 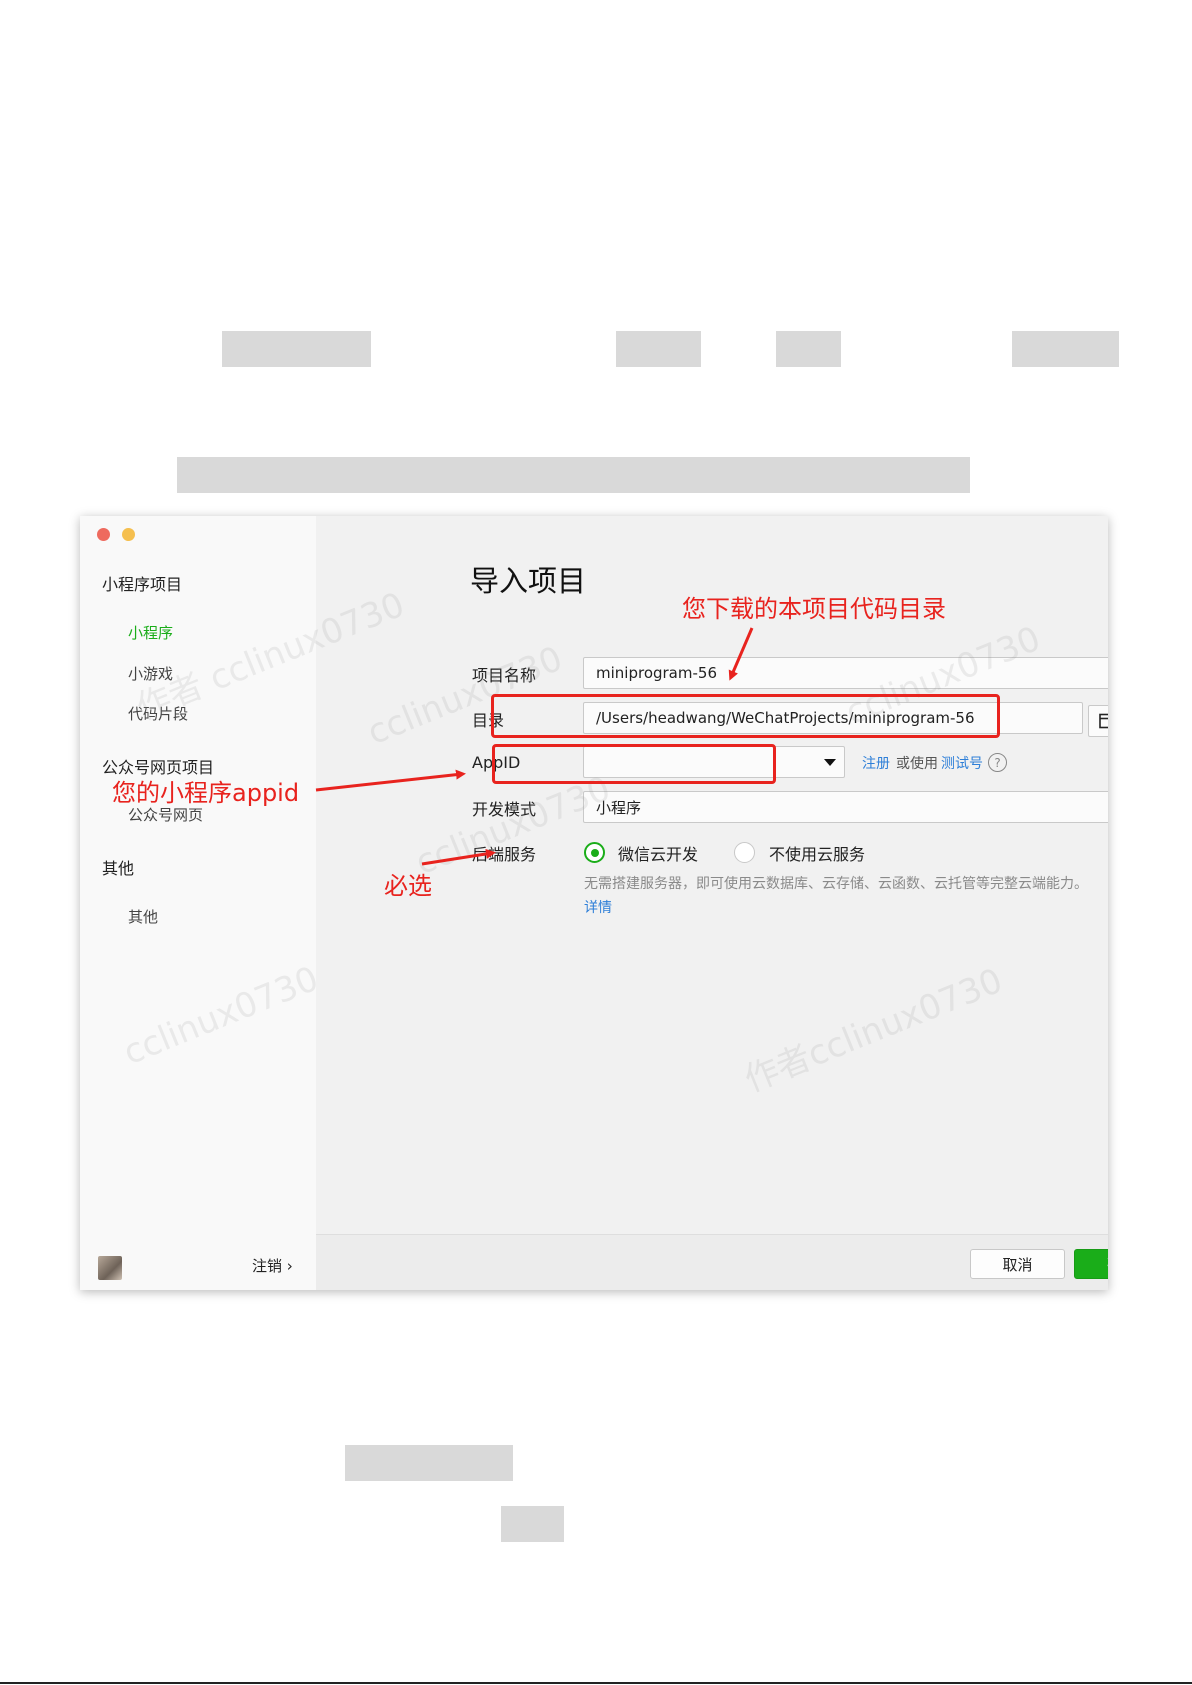 What do you see at coordinates (741, 654) in the screenshot?
I see `arrow-to-directory` at bounding box center [741, 654].